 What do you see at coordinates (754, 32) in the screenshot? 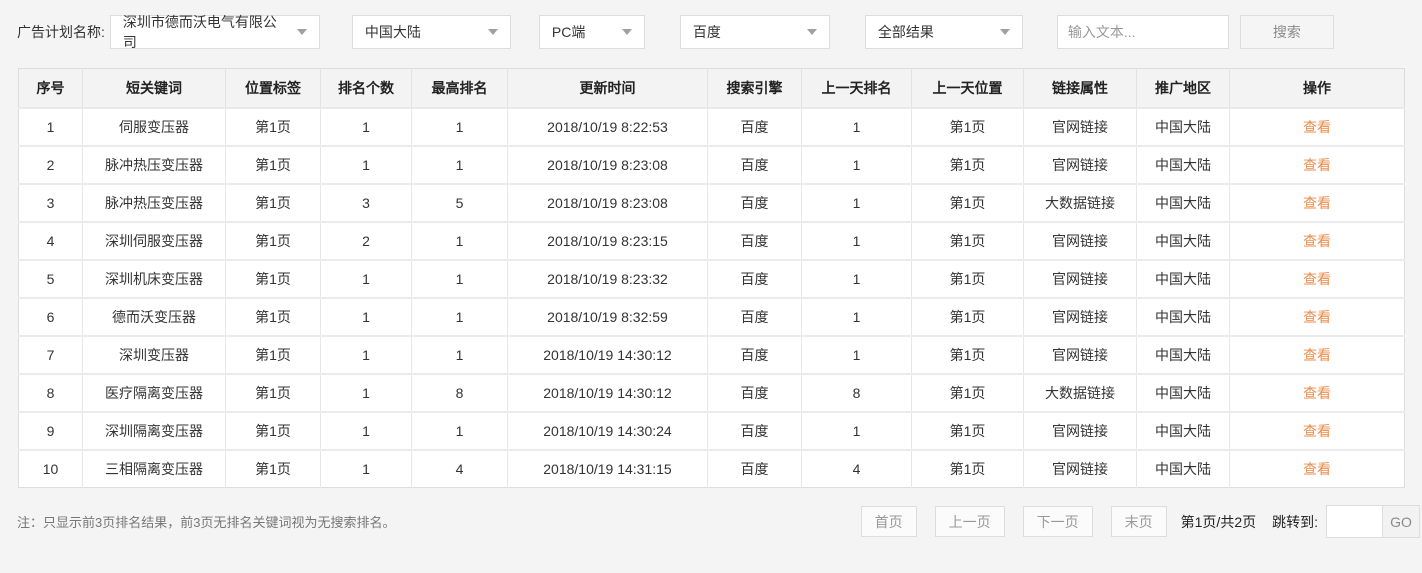
I see `engine-select: 百度` at bounding box center [754, 32].